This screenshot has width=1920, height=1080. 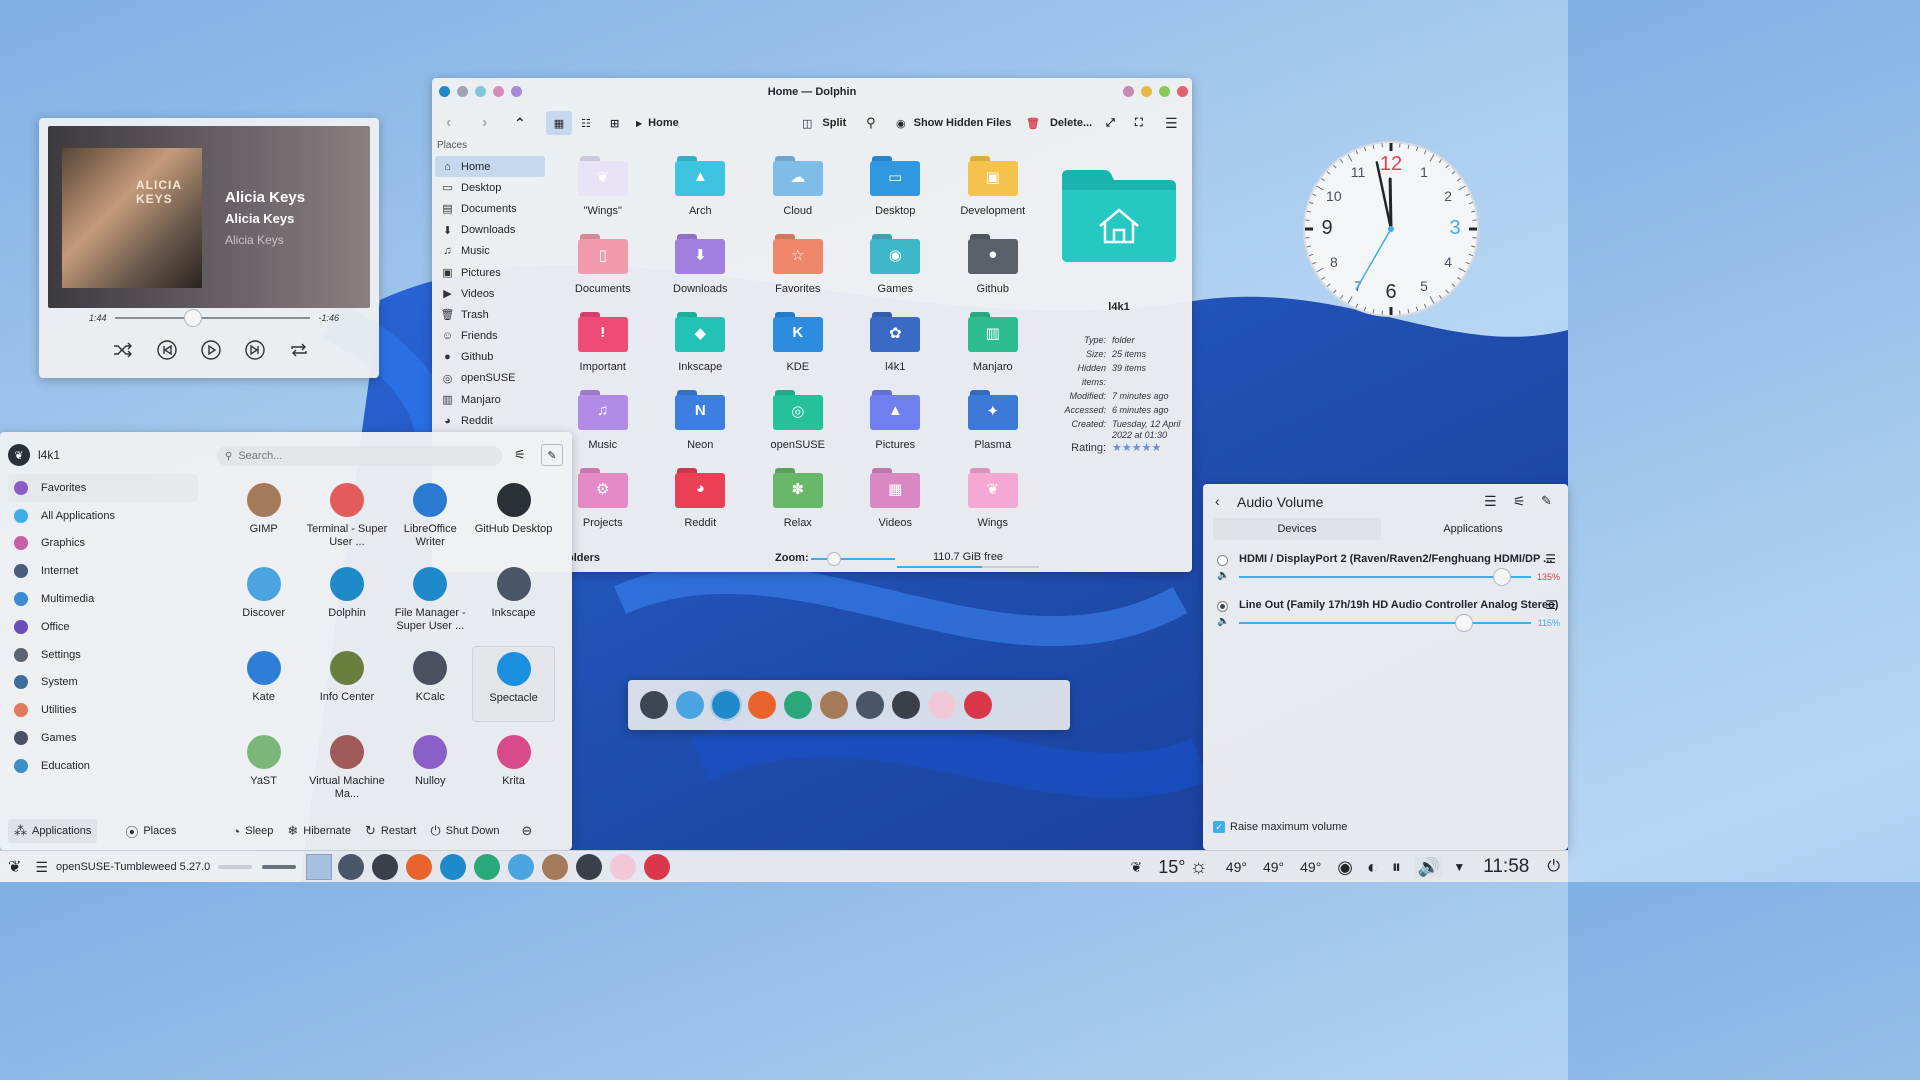 I want to click on compact-view-button: ☷, so click(x=586, y=123).